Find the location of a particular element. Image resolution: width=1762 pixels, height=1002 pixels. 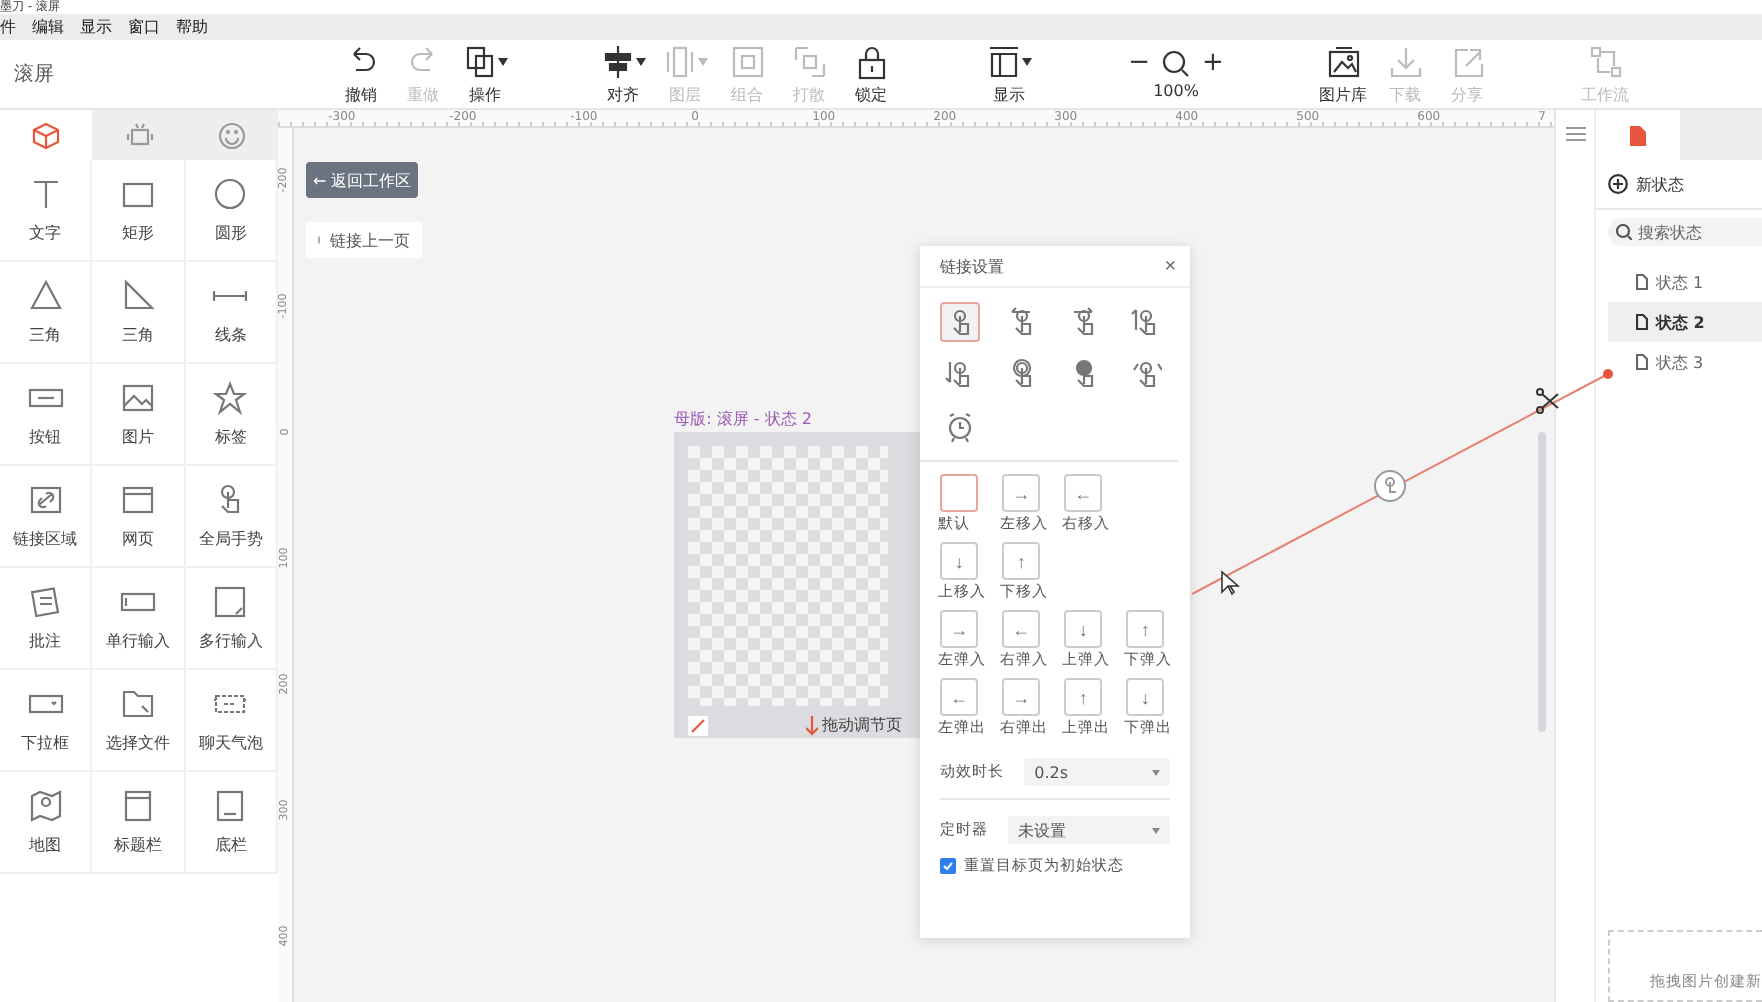

toolbar-button: 操作 is located at coordinates (485, 74).